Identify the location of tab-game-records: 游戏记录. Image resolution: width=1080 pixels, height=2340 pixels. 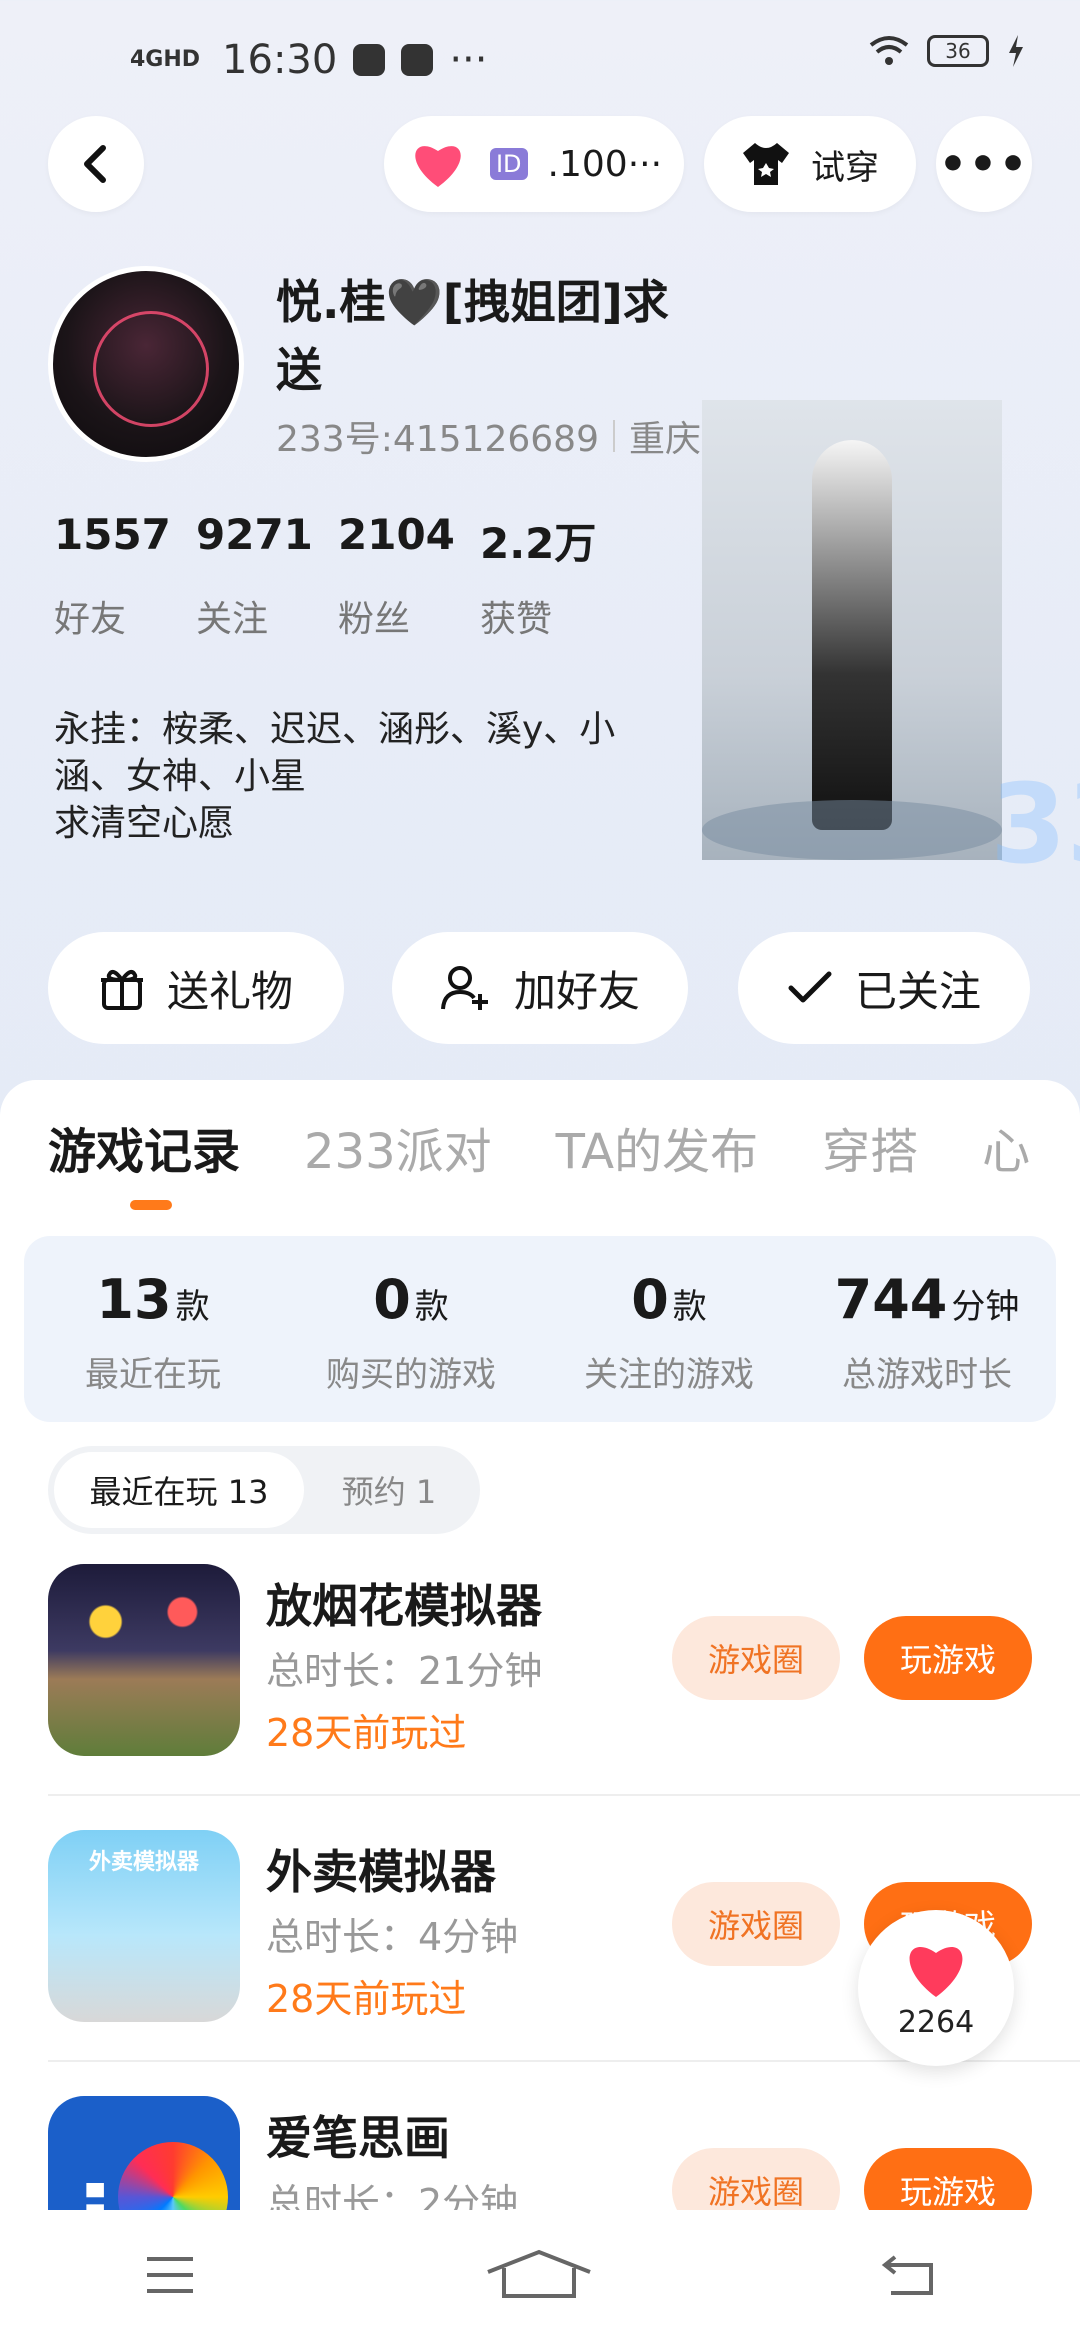
(144, 1147).